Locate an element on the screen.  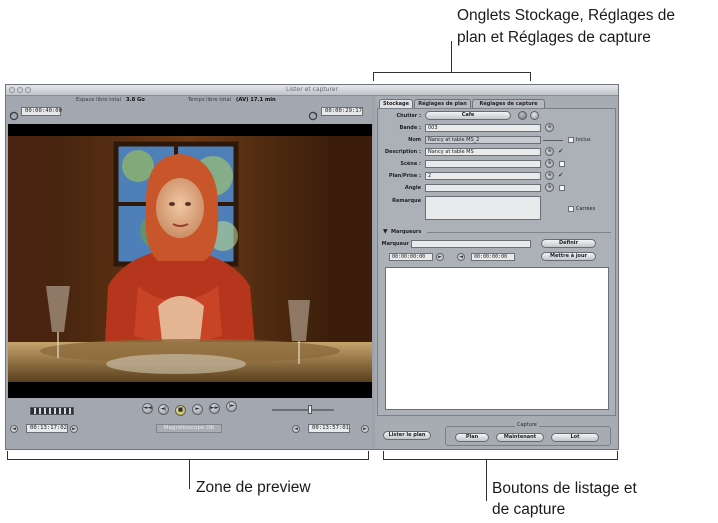
angle-include-checkbox is located at coordinates (562, 188).